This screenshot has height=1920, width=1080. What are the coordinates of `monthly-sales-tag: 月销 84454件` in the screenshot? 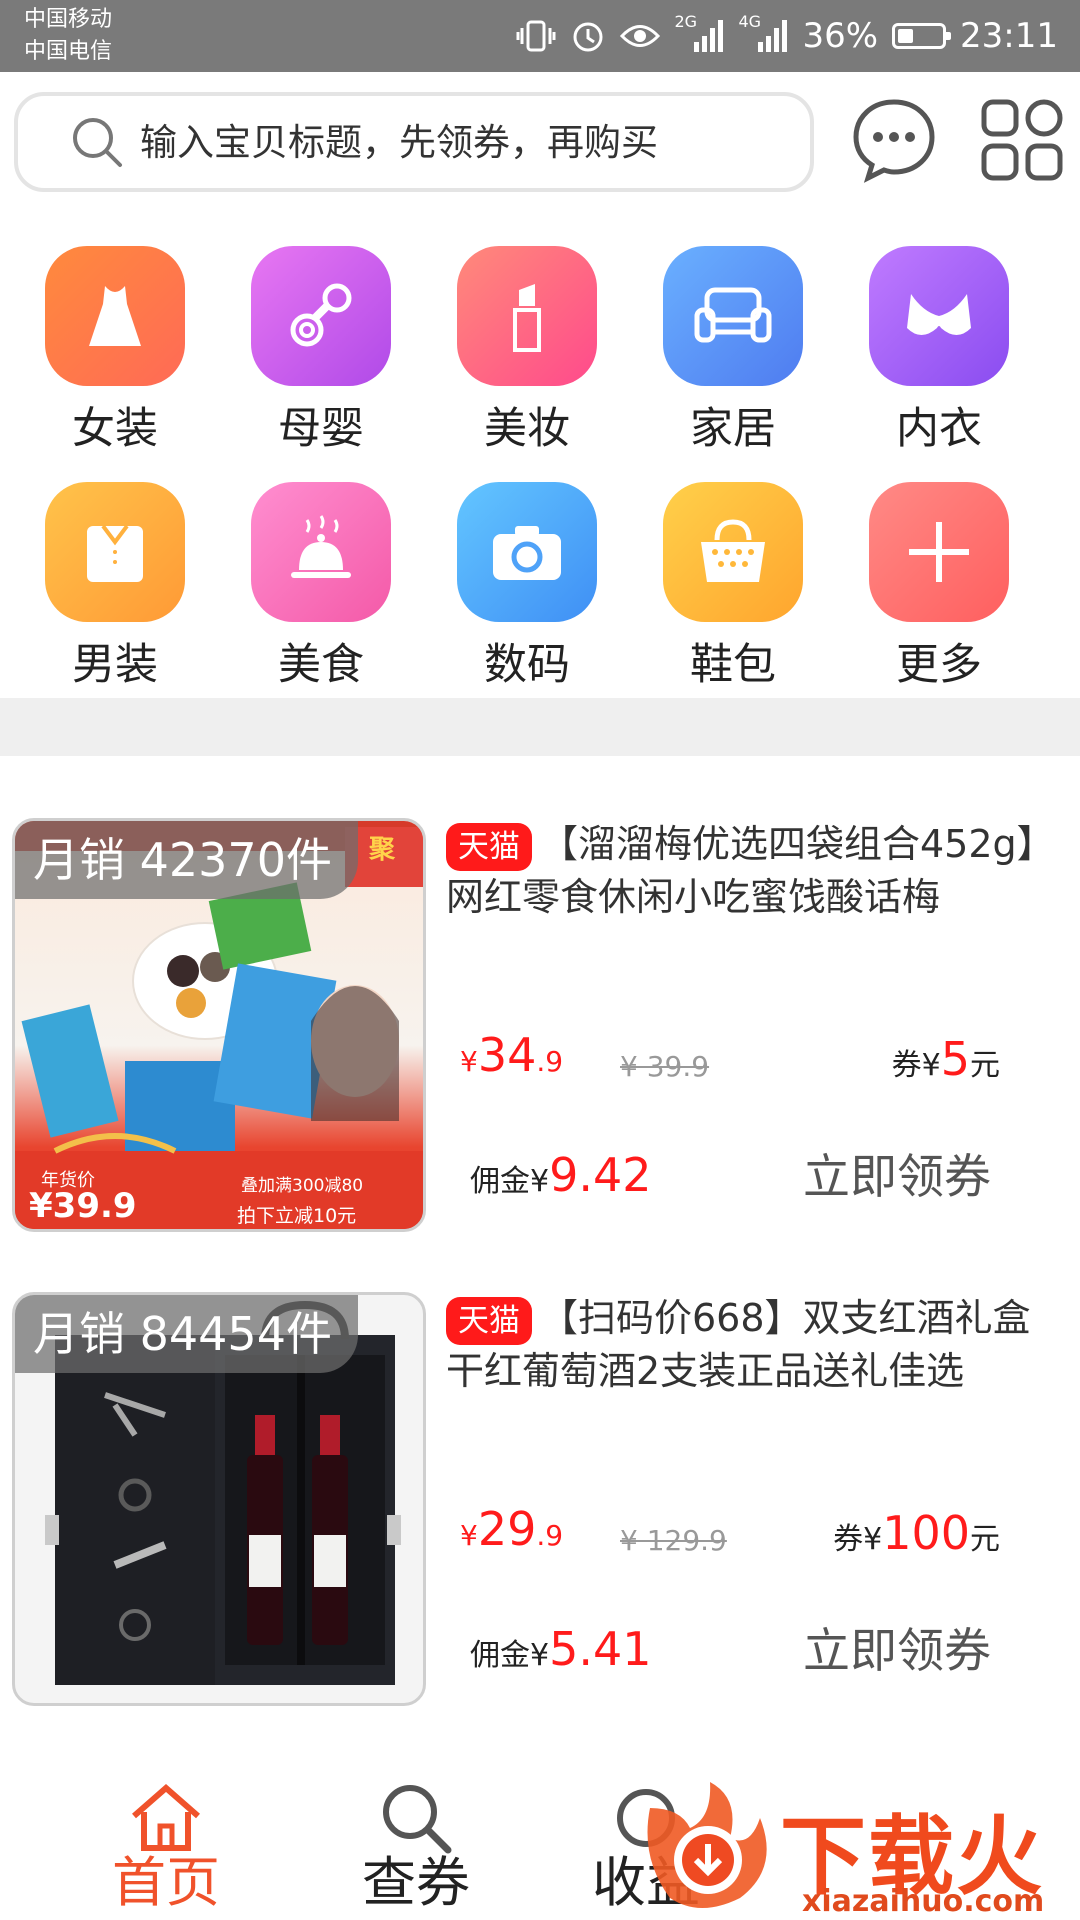 It's located at (186, 1334).